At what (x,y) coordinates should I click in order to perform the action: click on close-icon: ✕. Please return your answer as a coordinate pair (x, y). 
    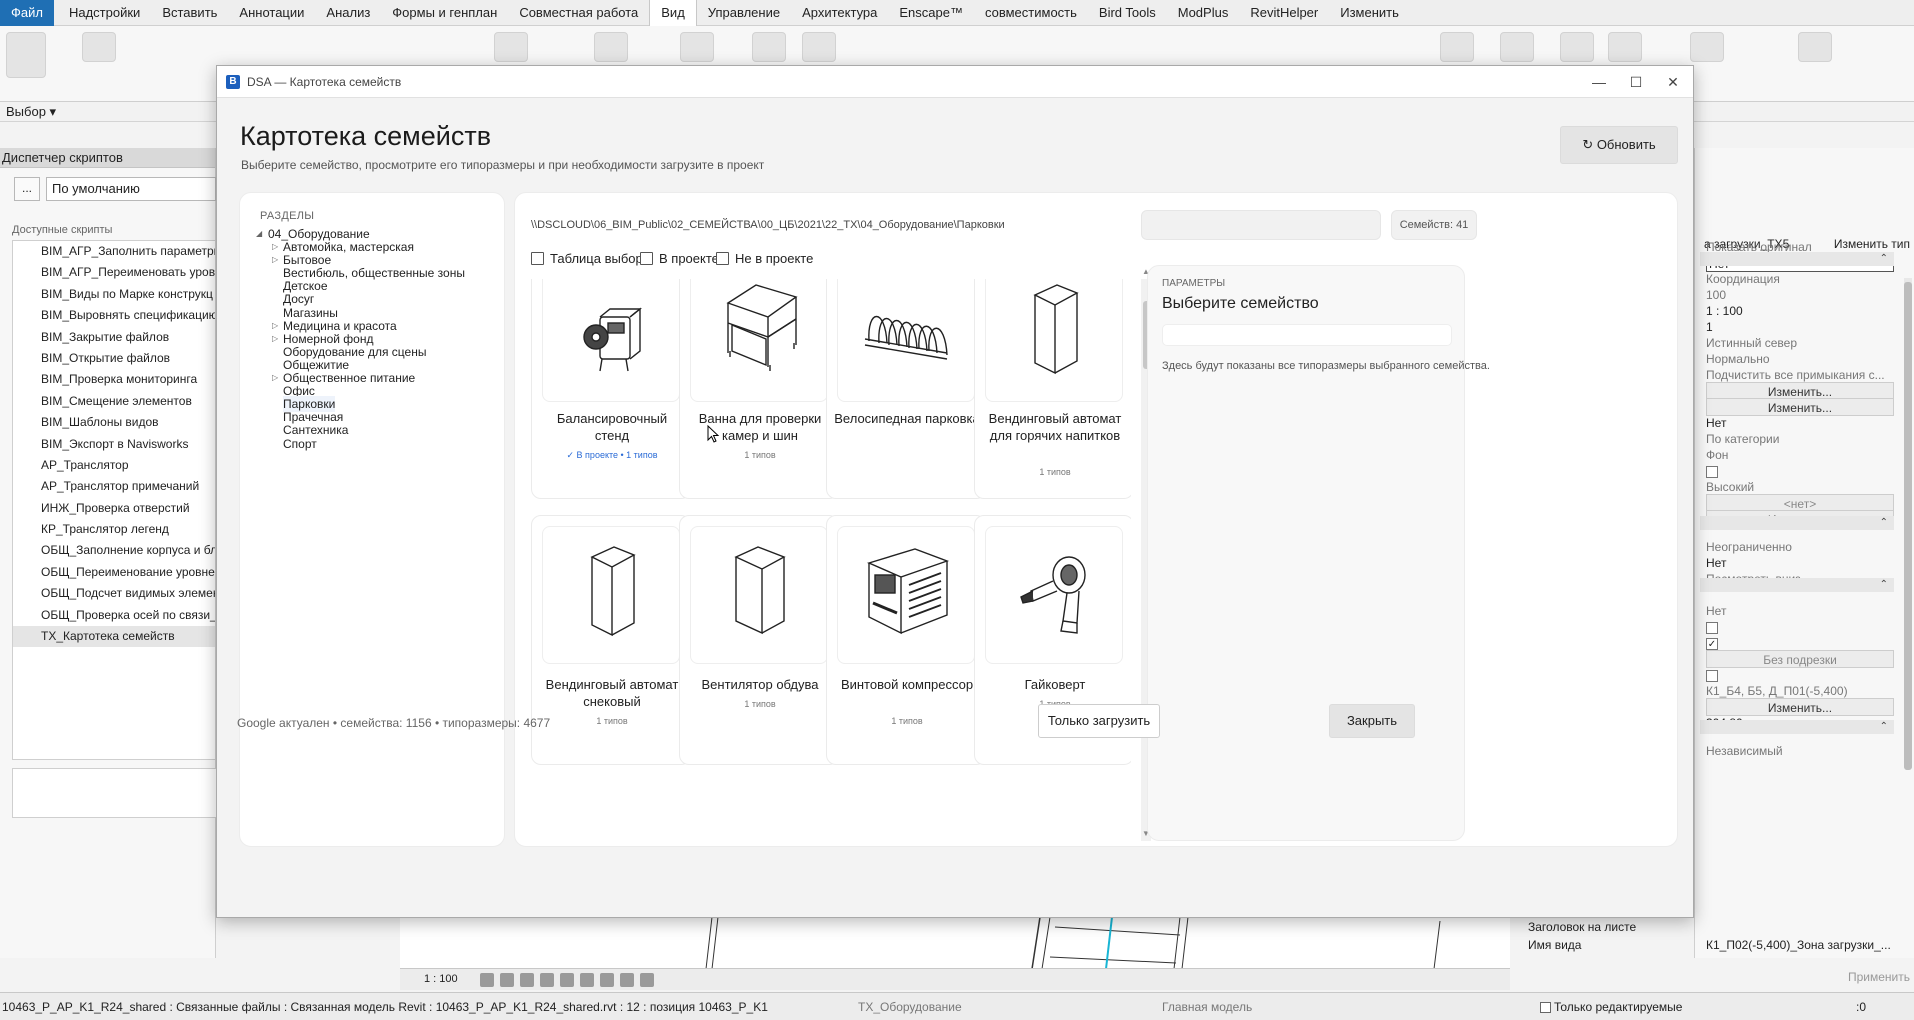
    Looking at the image, I should click on (1673, 82).